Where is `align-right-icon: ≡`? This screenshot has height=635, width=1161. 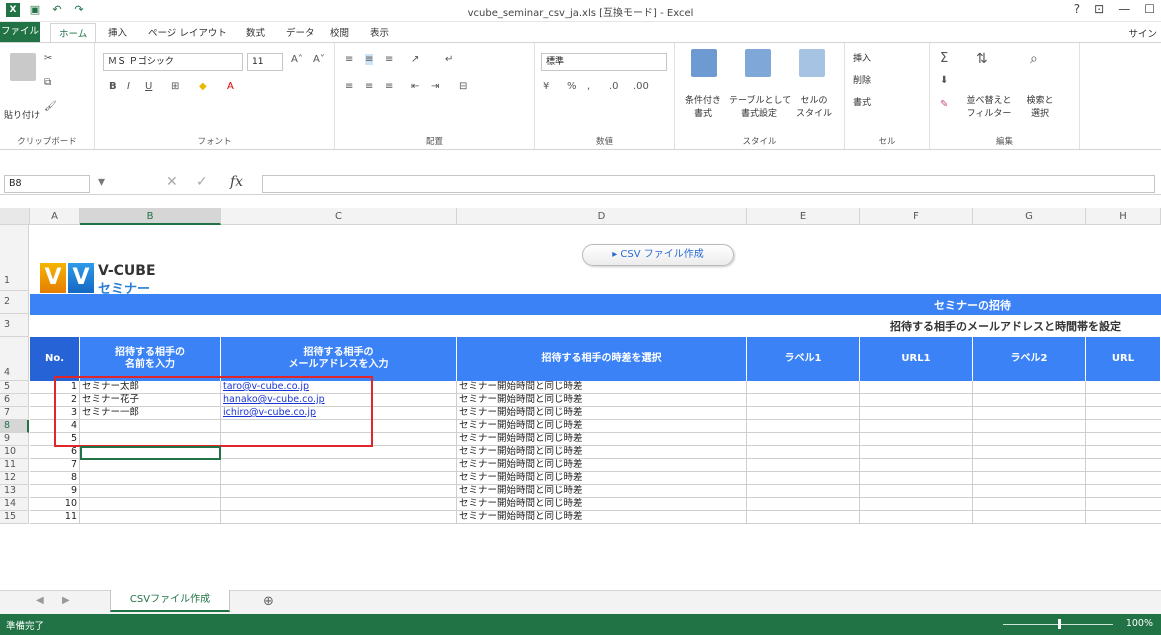 align-right-icon: ≡ is located at coordinates (389, 86).